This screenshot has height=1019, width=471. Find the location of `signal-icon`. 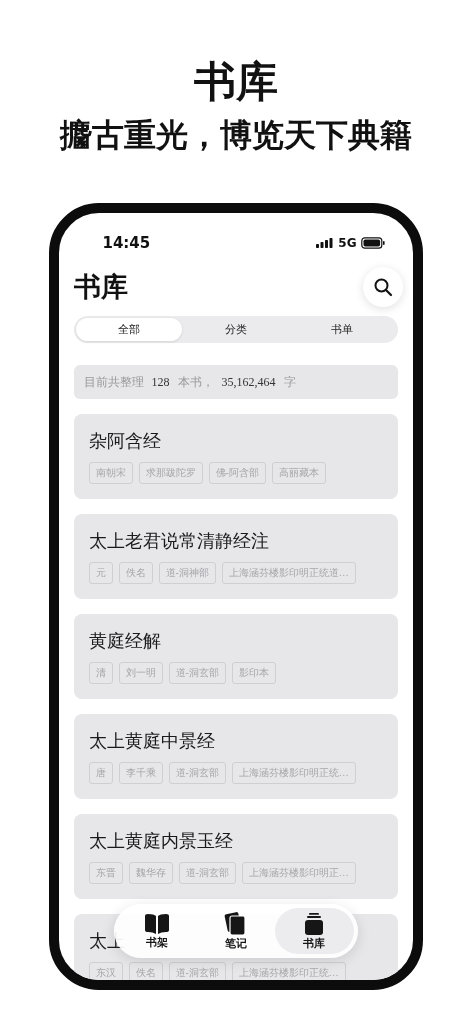

signal-icon is located at coordinates (325, 243).